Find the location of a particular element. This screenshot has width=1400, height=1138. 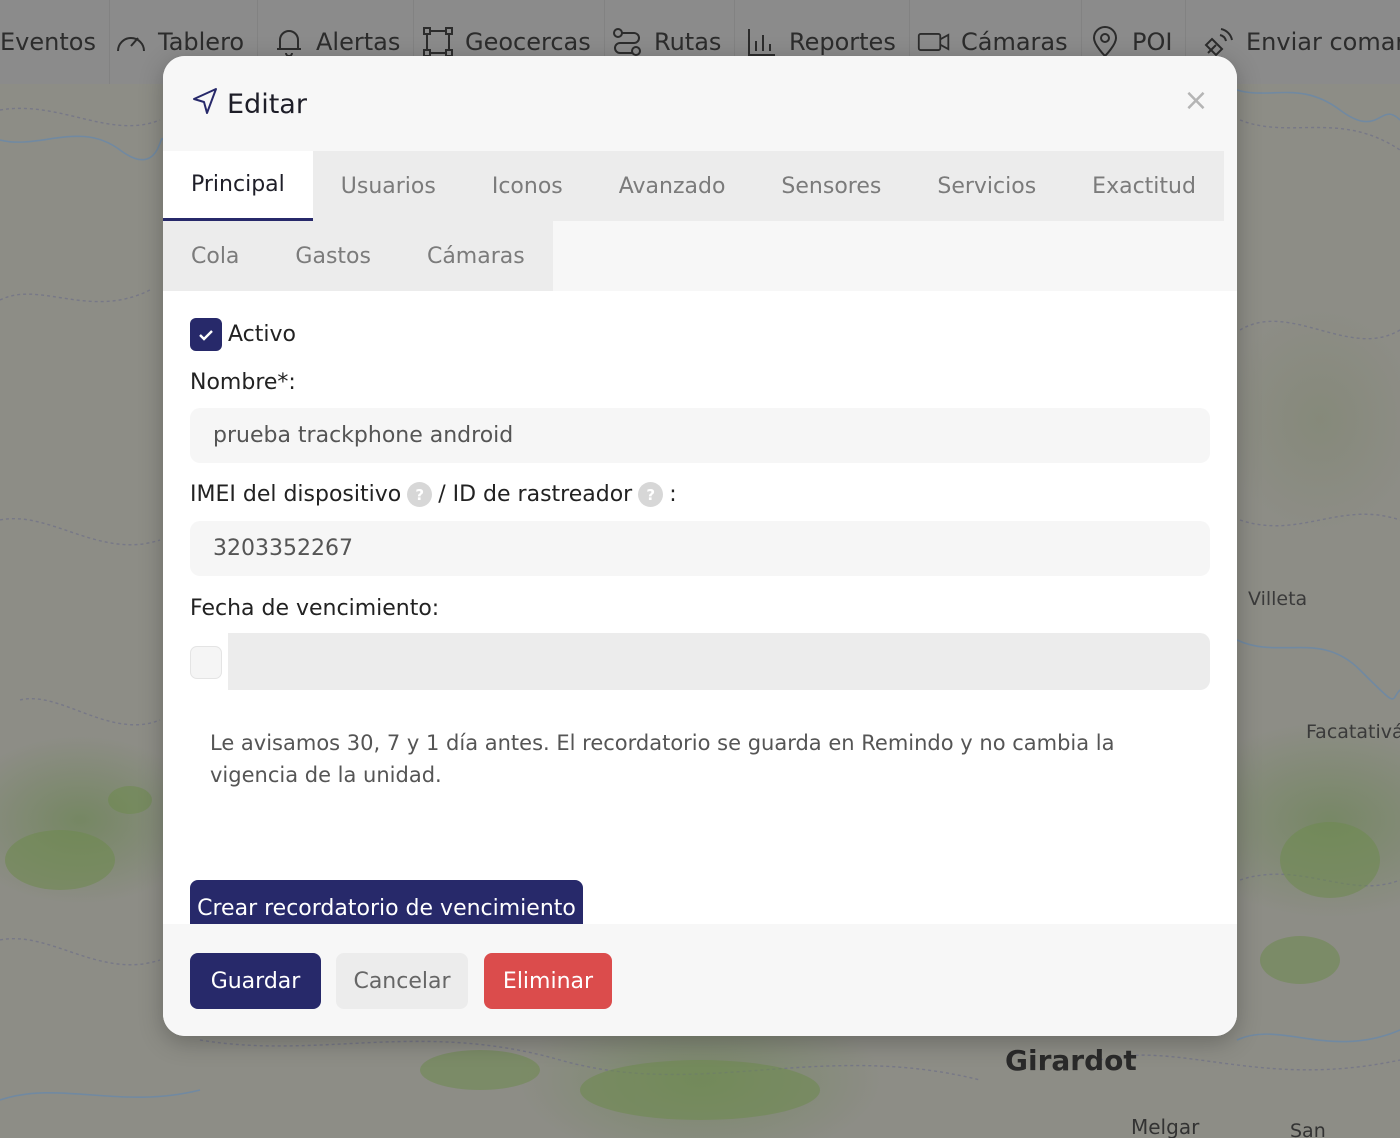

tab-usuarios: Usuarios is located at coordinates (388, 186).